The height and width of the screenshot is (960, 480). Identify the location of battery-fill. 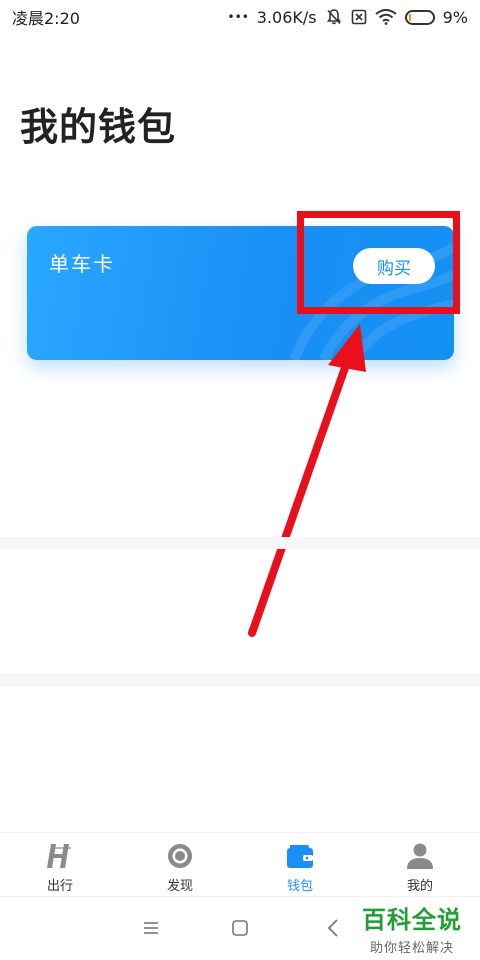
(409, 17).